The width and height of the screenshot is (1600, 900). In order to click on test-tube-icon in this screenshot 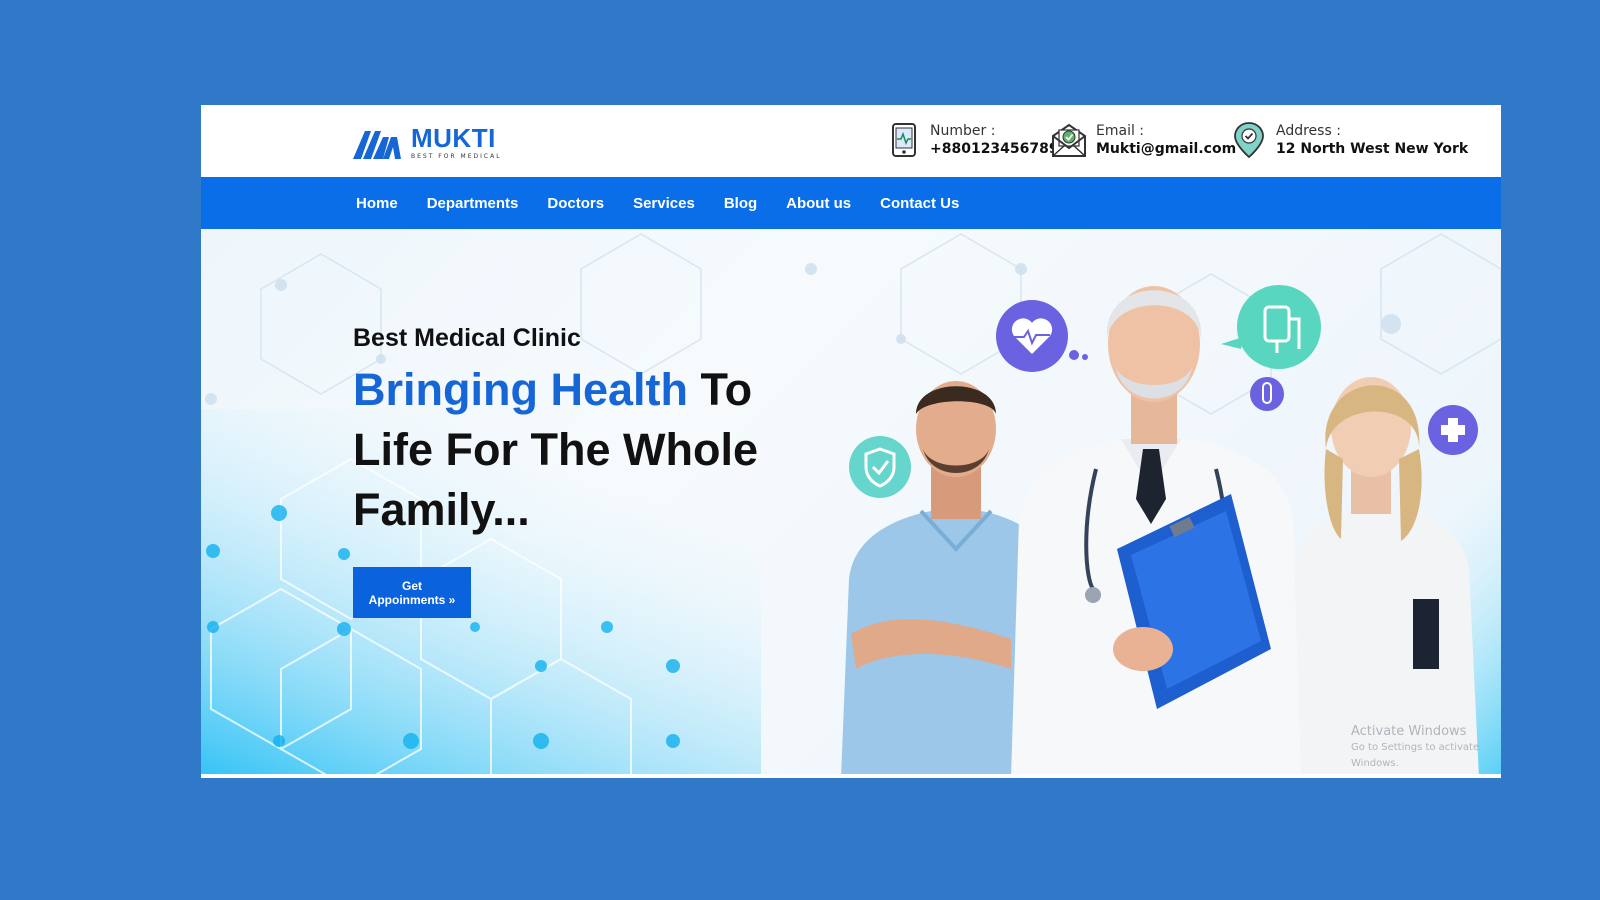, I will do `click(1267, 394)`.